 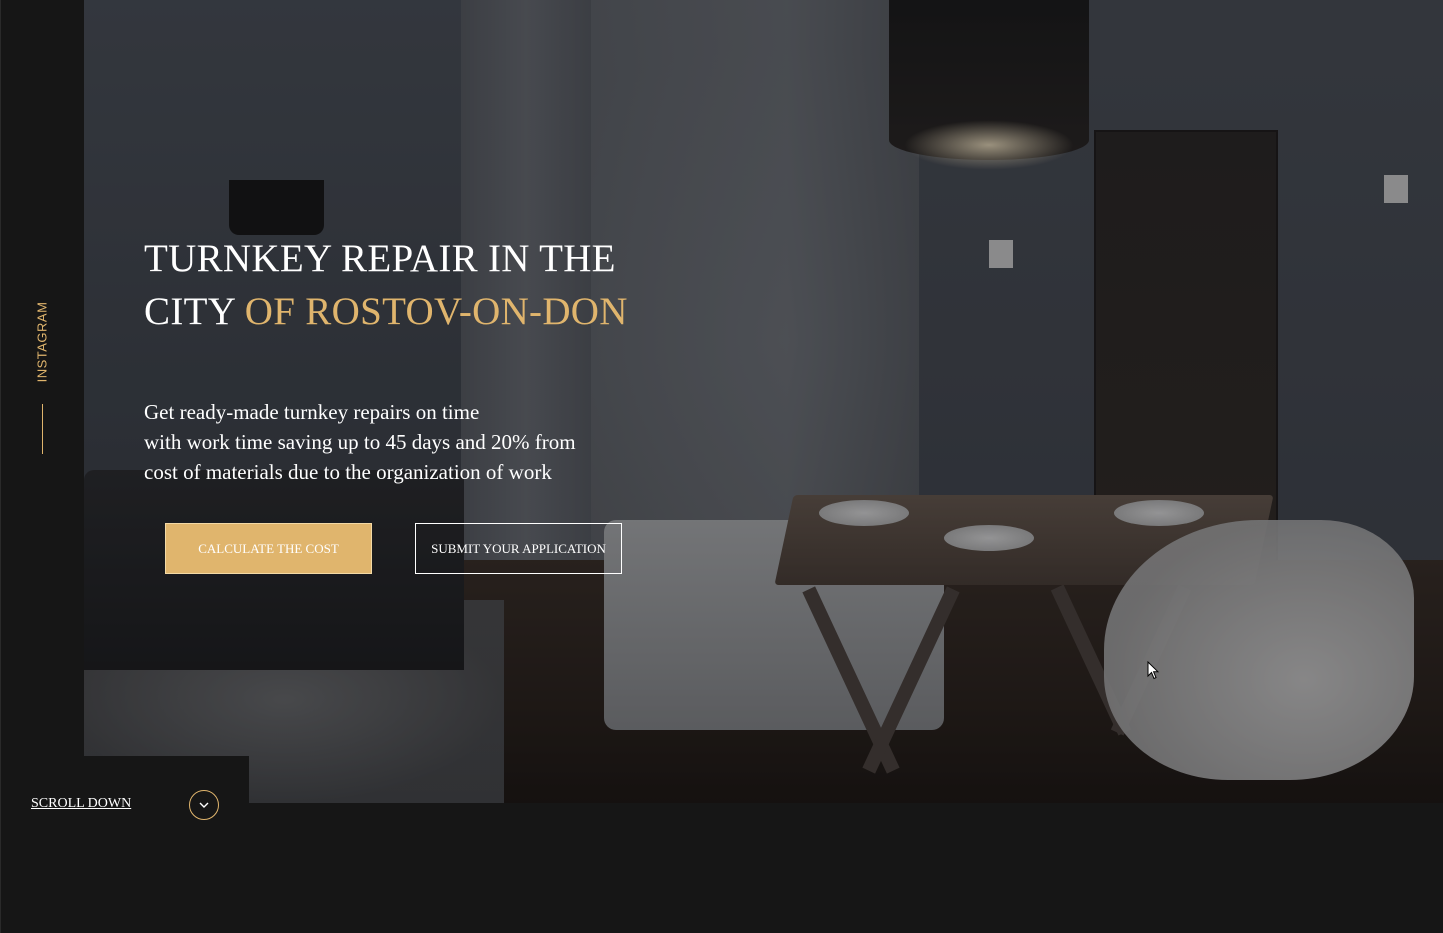 What do you see at coordinates (380, 258) in the screenshot?
I see `headline-line1: TURNKEY REPAIR IN THE` at bounding box center [380, 258].